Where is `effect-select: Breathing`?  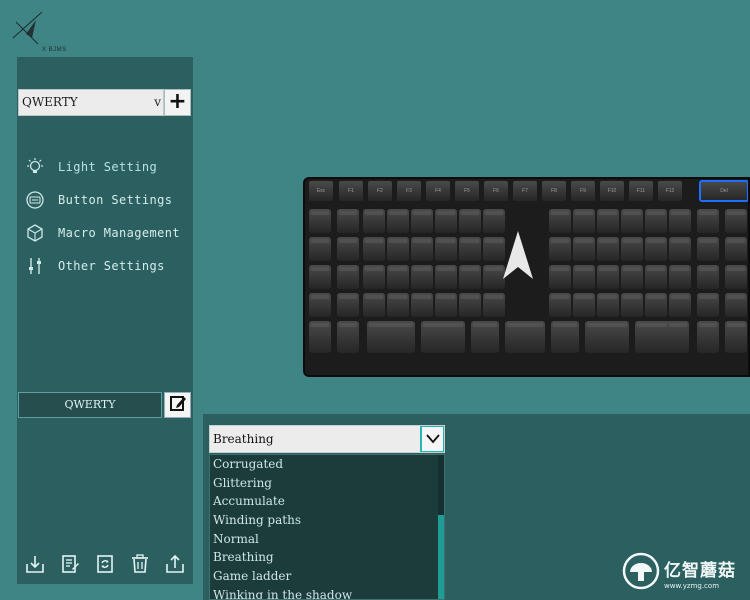 effect-select: Breathing is located at coordinates (327, 439).